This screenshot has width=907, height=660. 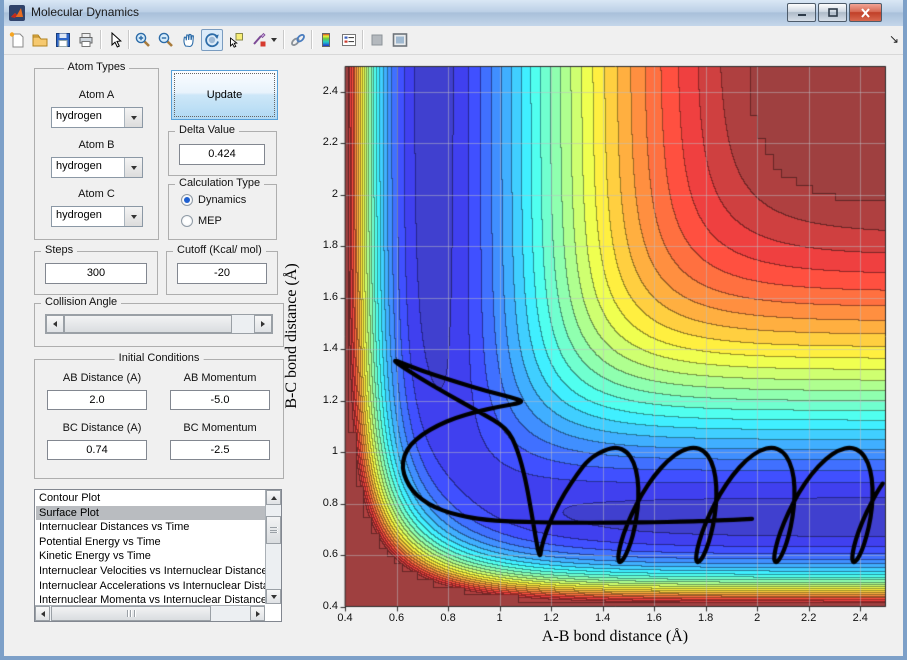 I want to click on insert-colorbar-button, so click(x=326, y=40).